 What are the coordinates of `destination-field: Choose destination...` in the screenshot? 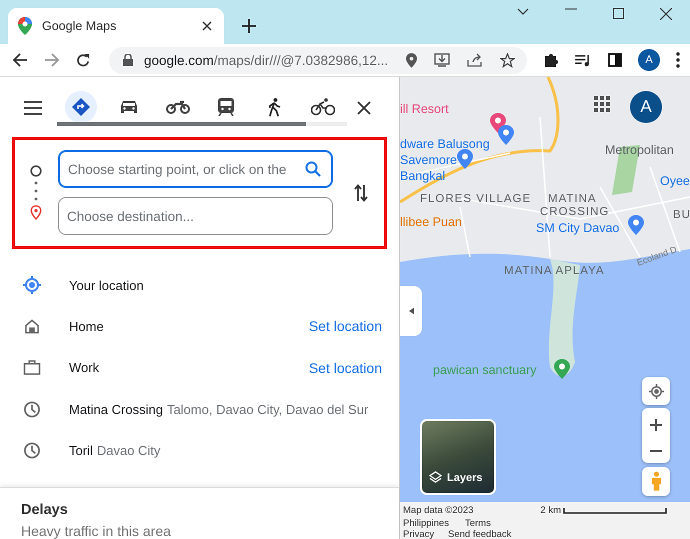 It's located at (195, 216).